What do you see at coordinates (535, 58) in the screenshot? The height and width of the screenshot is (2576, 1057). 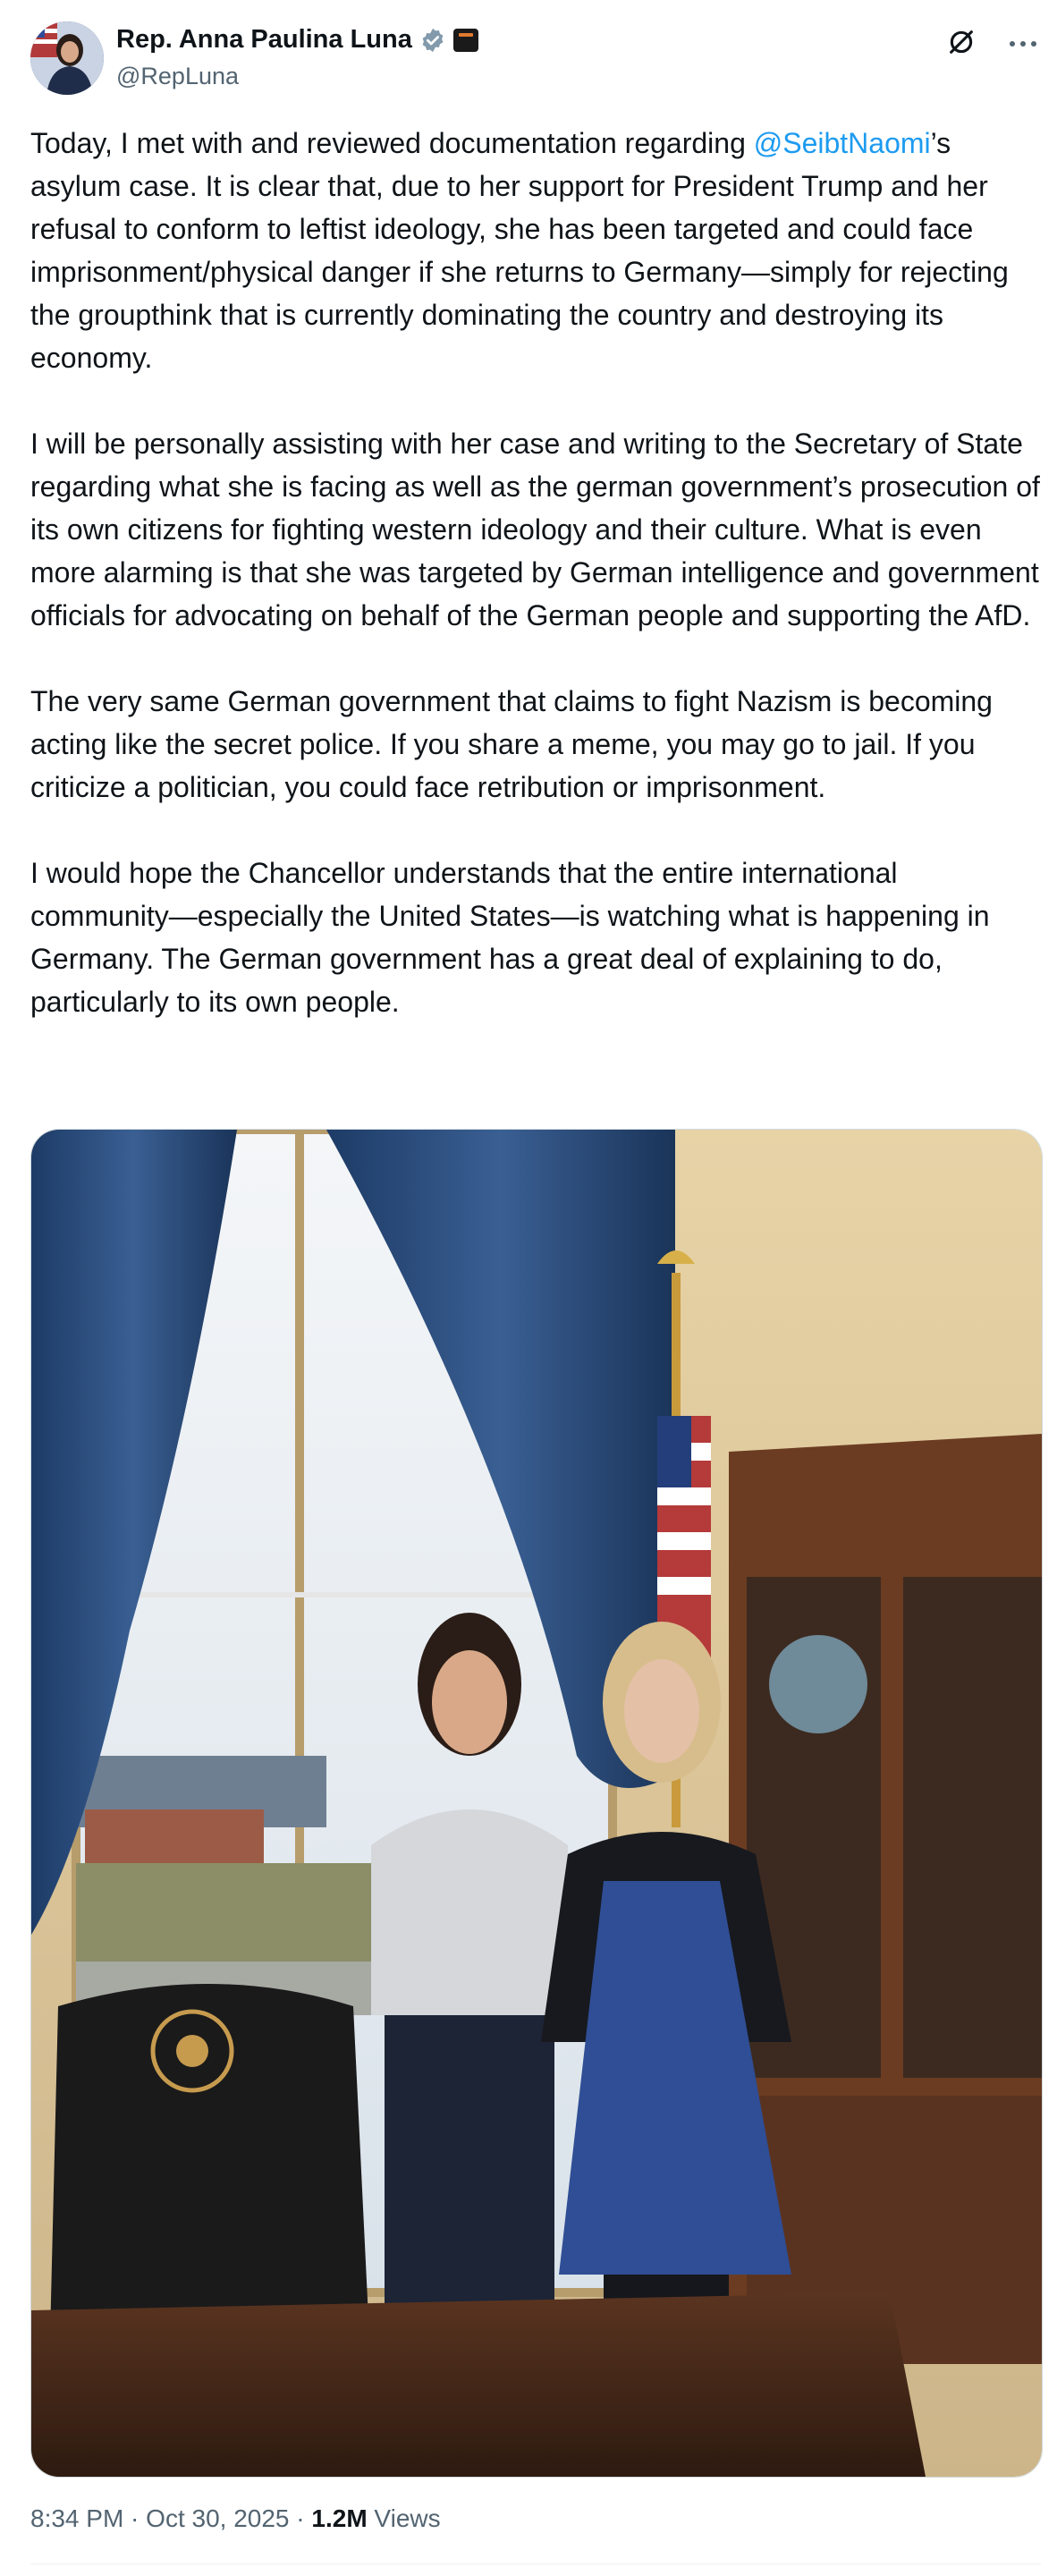 I see `tweet-header: Rep. Anna Paulina Luna @RepLuna` at bounding box center [535, 58].